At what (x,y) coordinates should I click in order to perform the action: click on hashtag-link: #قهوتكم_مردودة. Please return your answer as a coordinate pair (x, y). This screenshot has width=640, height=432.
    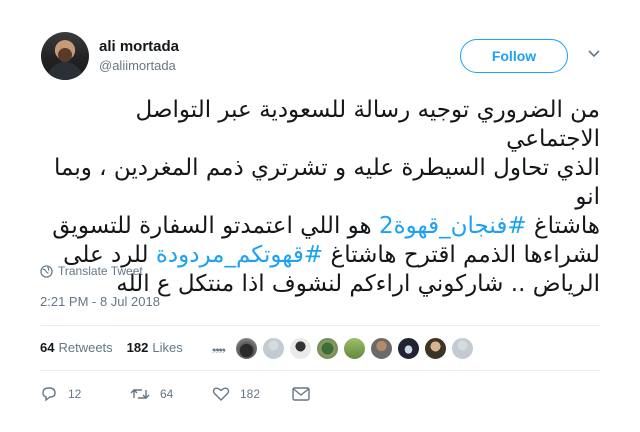
    Looking at the image, I should click on (239, 255).